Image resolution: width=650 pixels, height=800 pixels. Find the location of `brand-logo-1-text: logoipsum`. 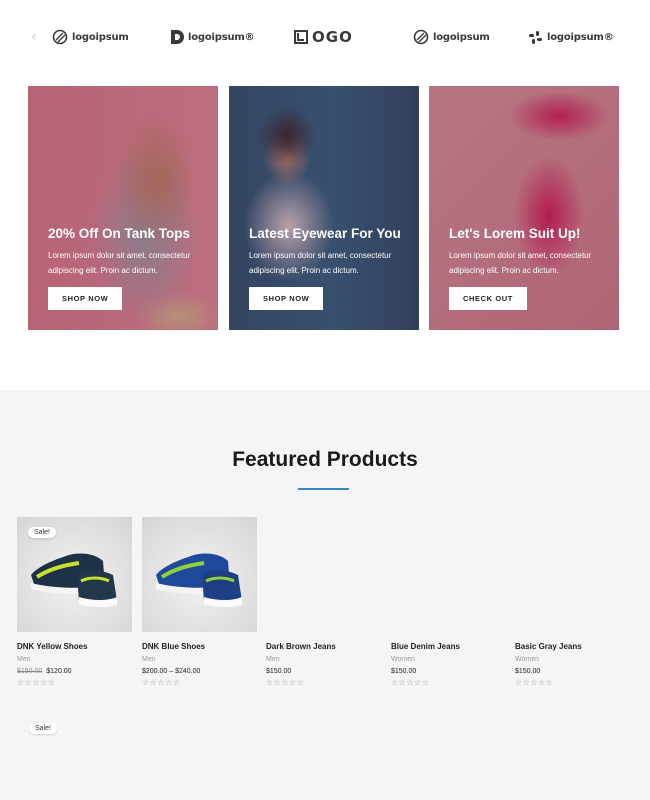

brand-logo-1-text: logoipsum is located at coordinates (100, 37).